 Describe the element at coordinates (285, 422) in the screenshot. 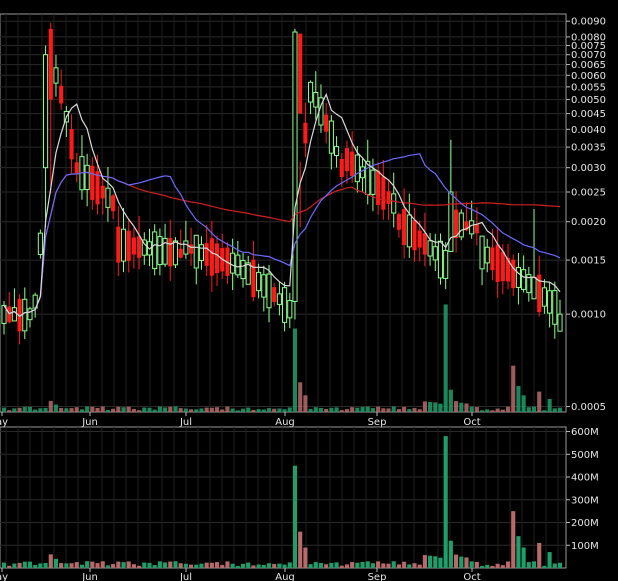

I see `price-x-tick-label: Aug` at that location.